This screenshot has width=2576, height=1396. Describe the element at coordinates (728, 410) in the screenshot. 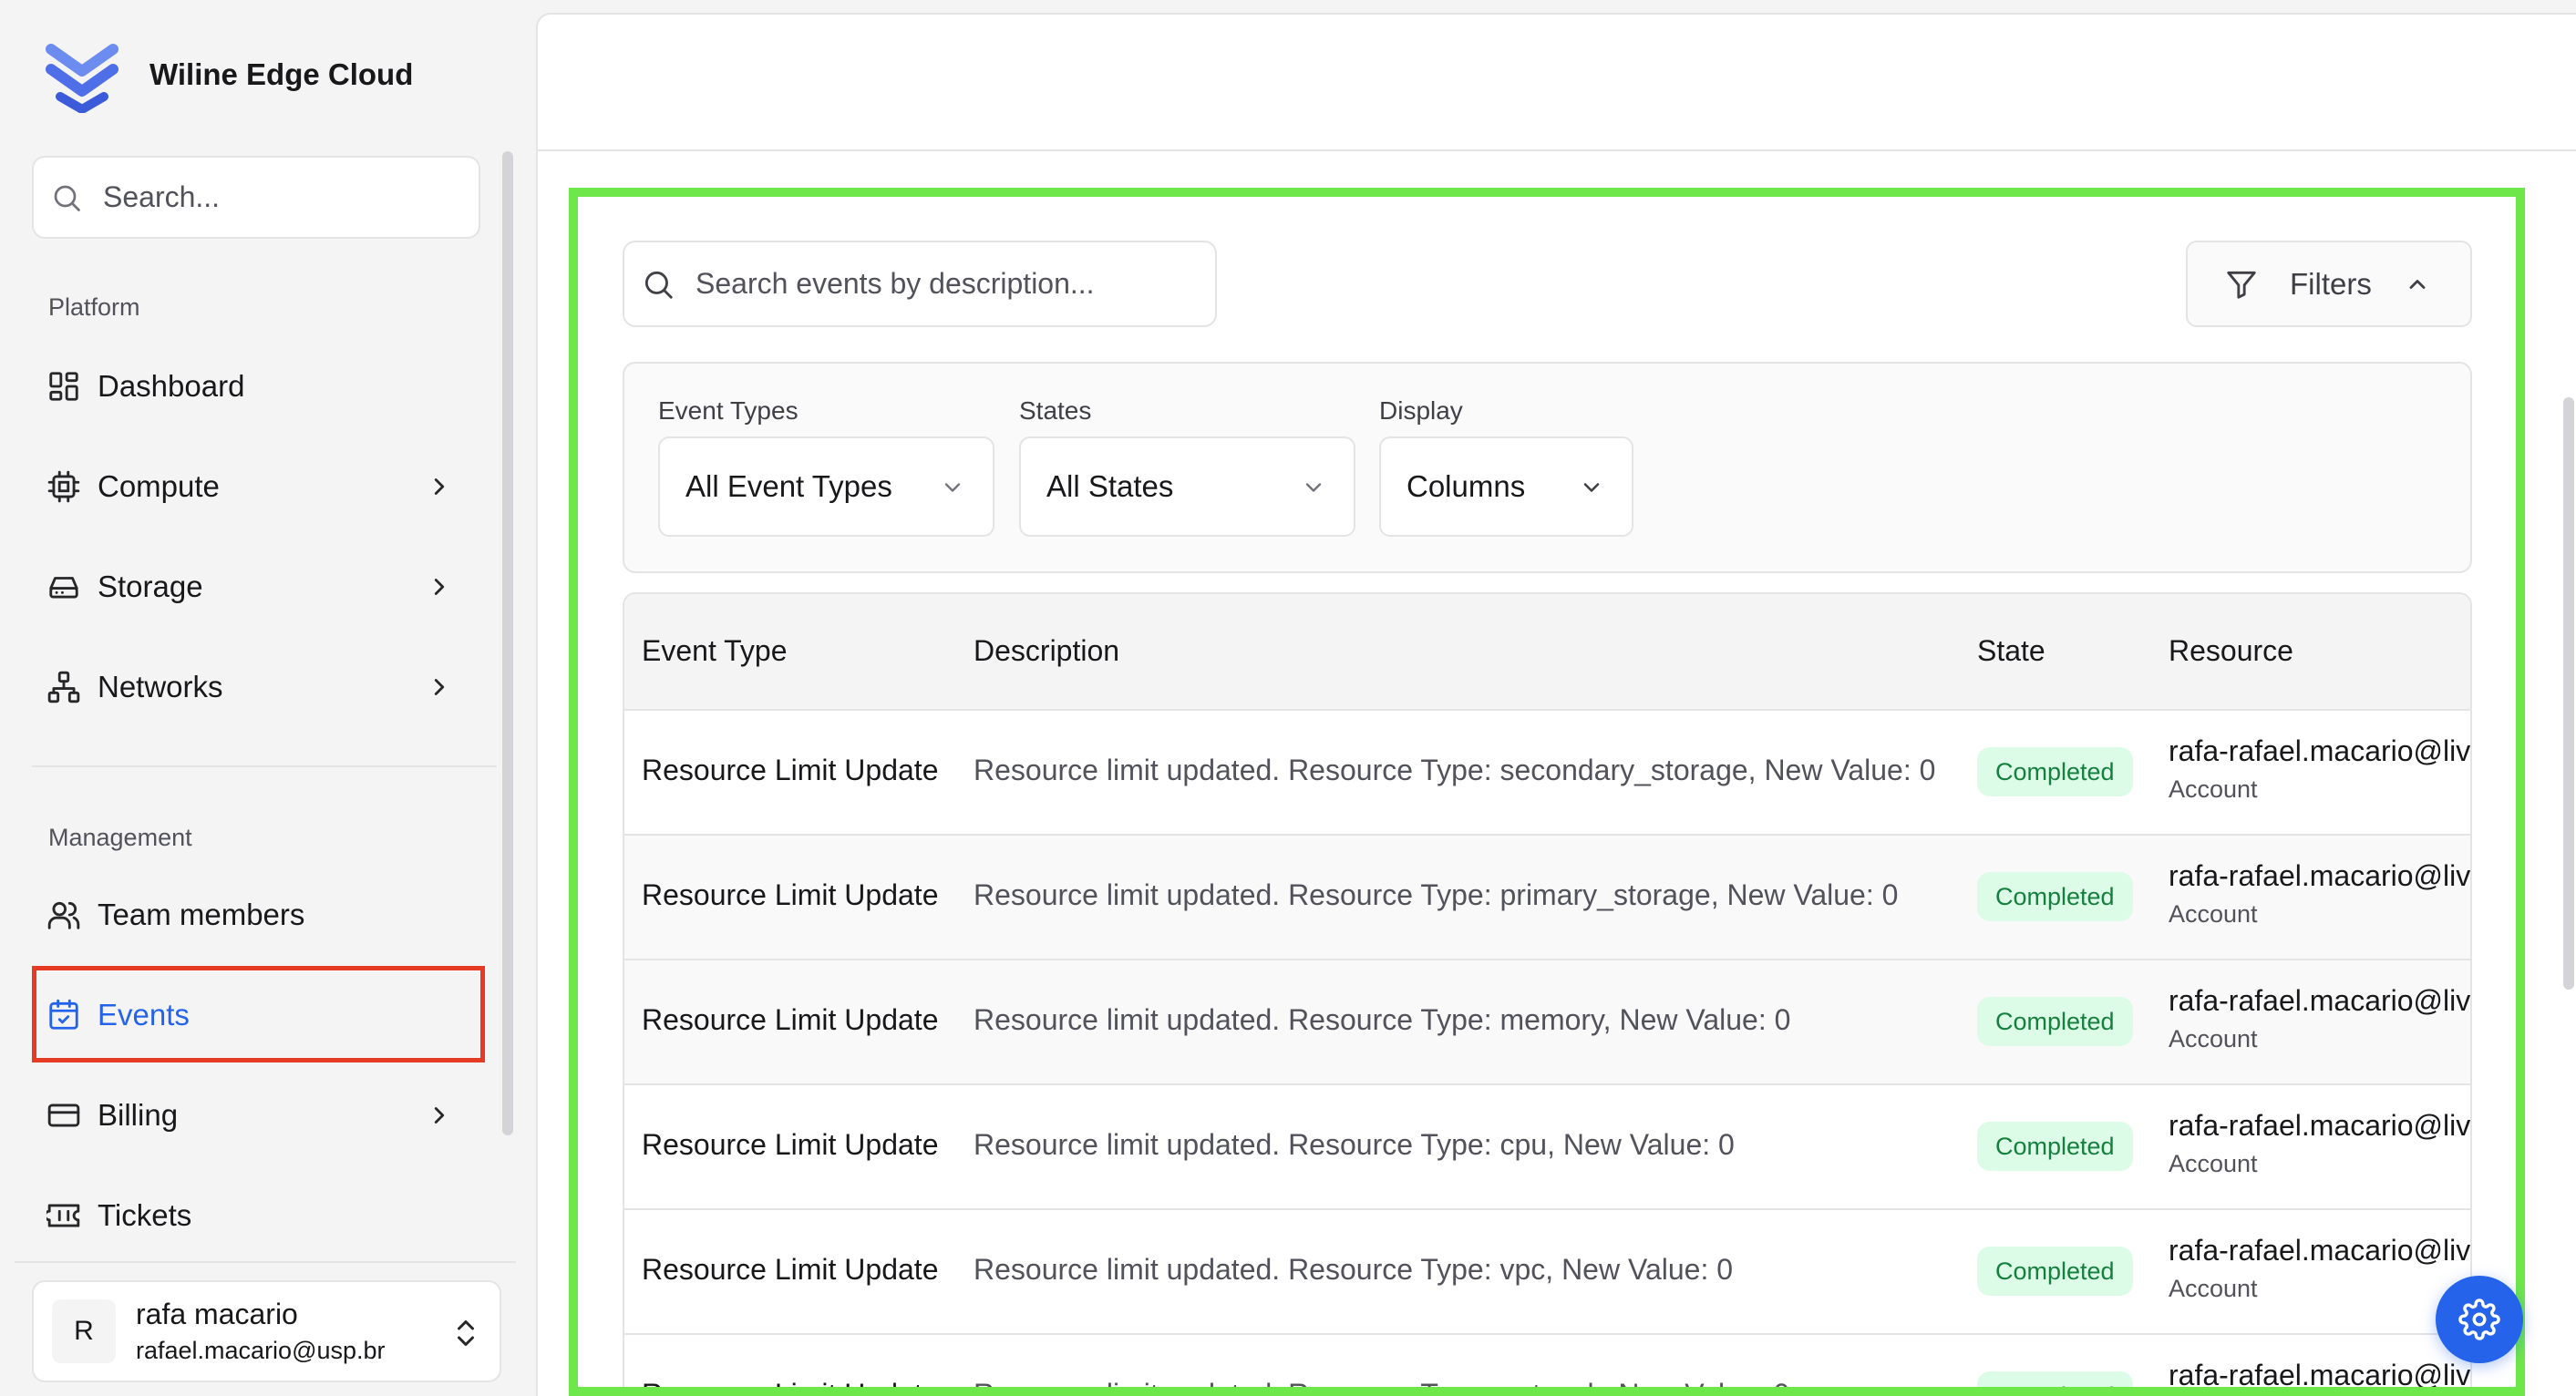

I see `filter-title: Event Types` at that location.